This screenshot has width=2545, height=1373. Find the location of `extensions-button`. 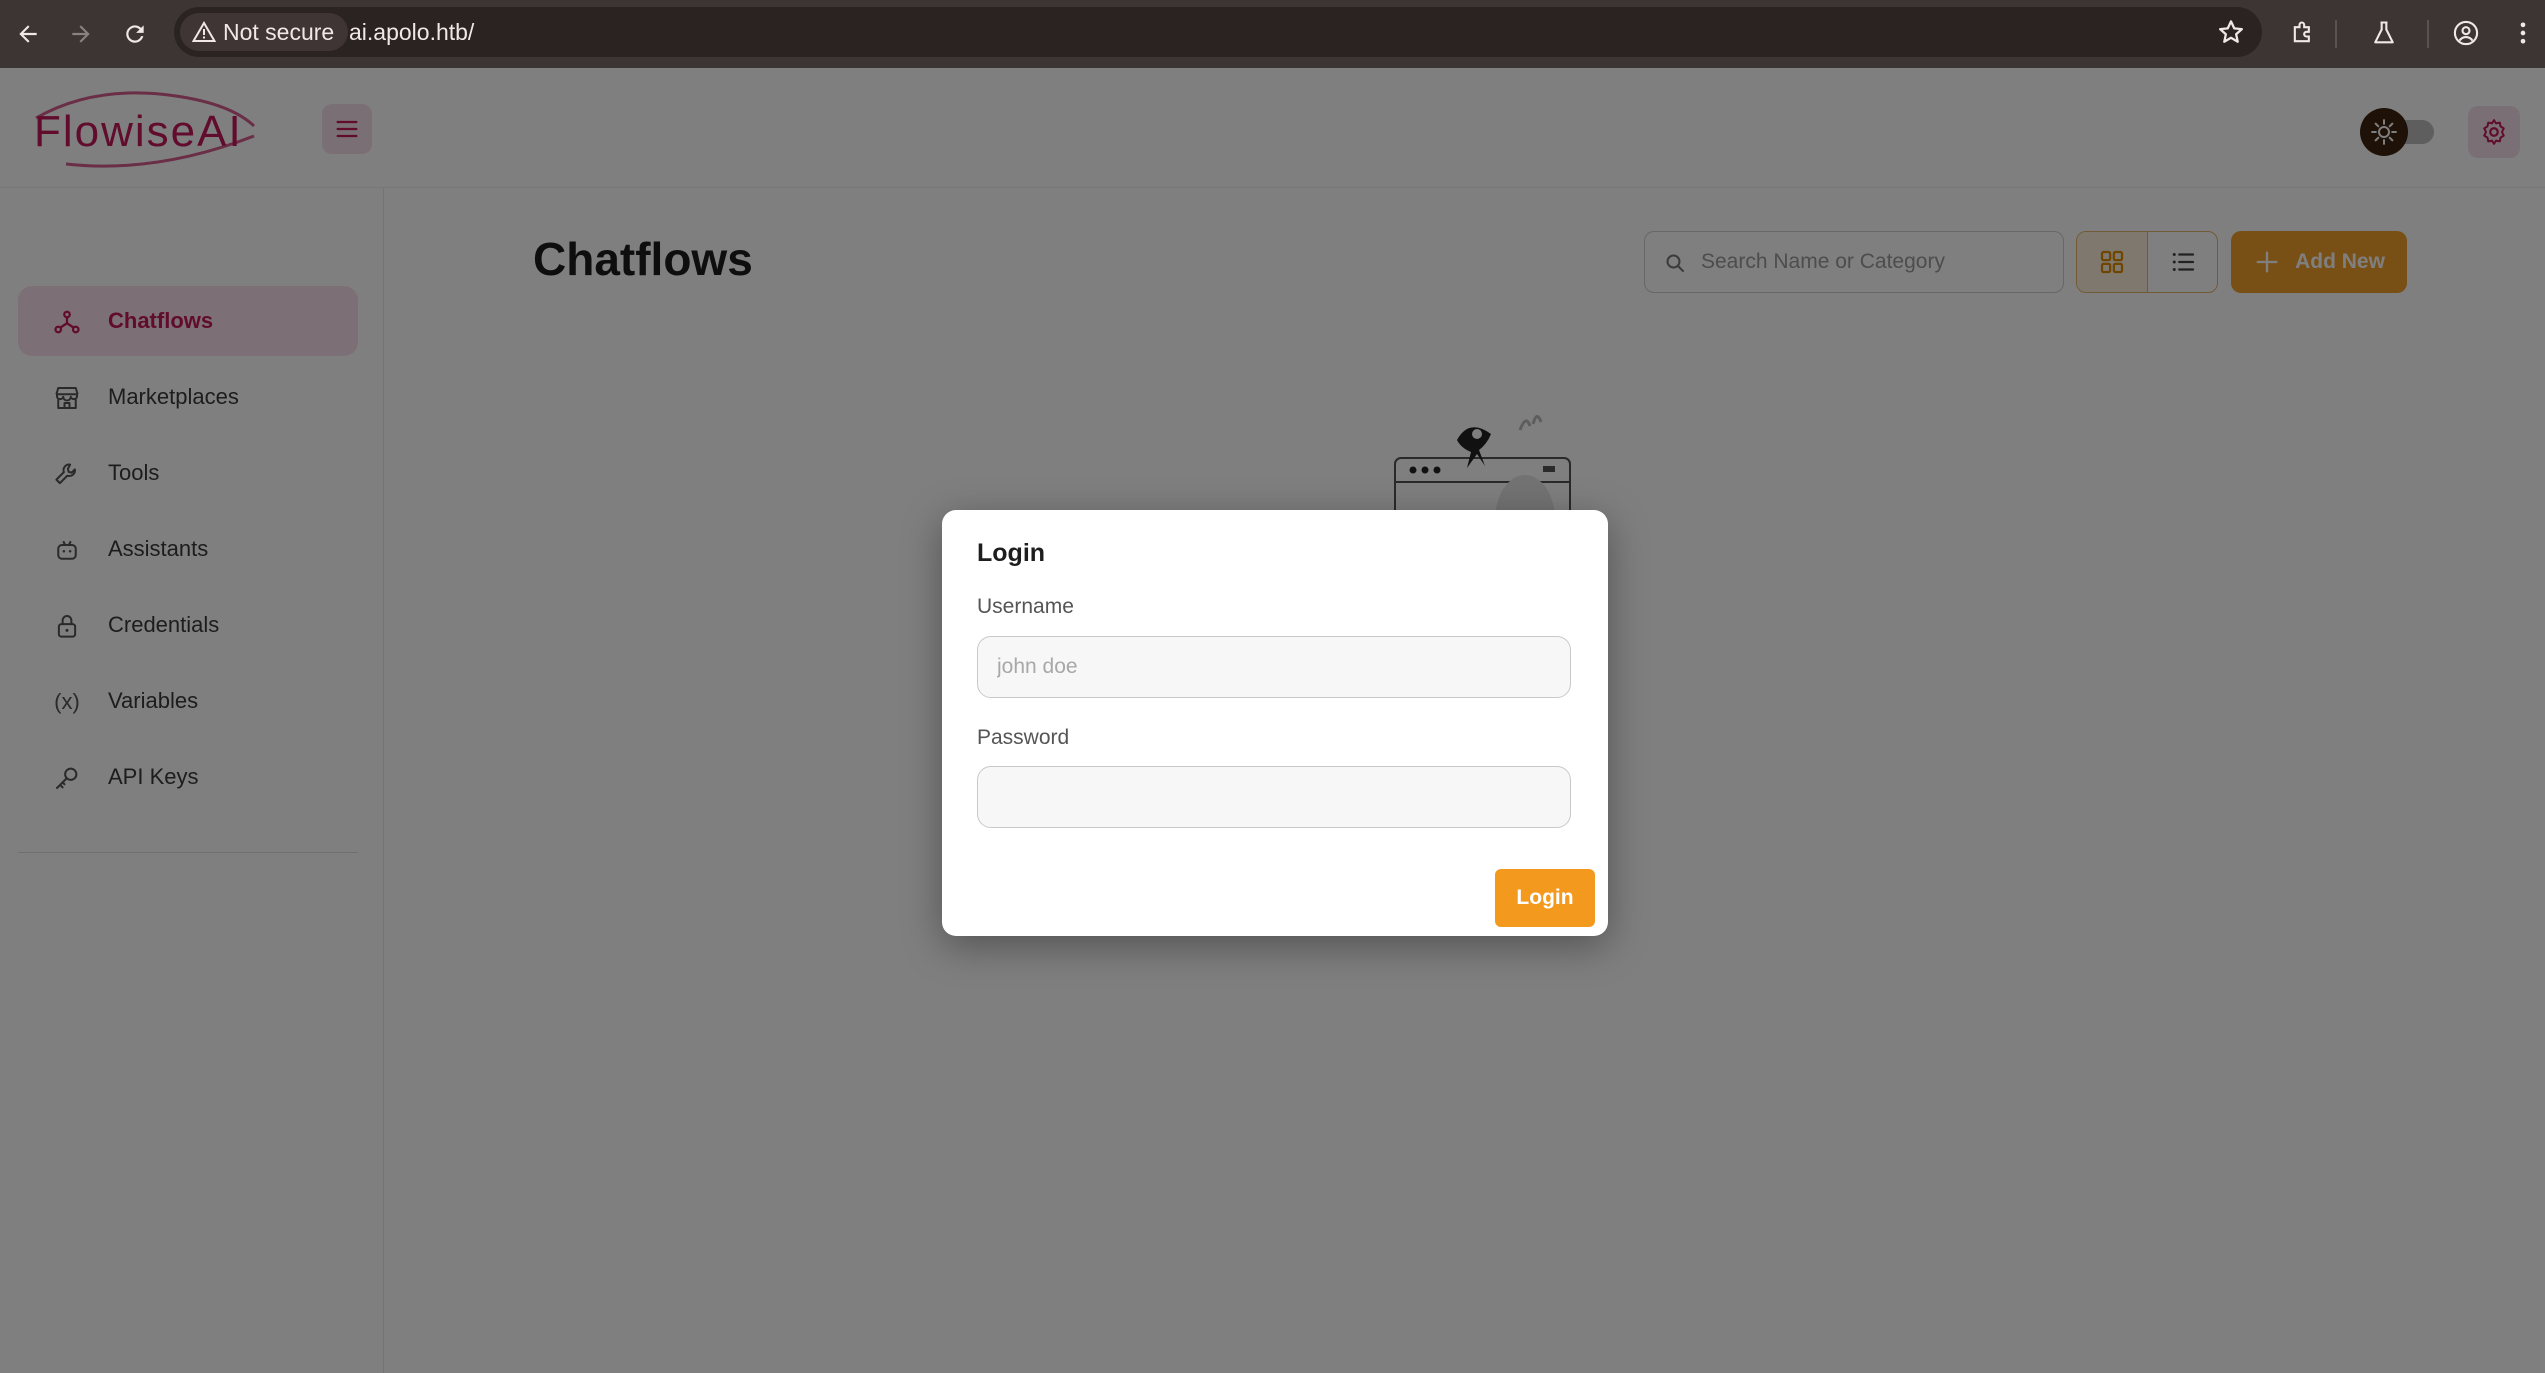

extensions-button is located at coordinates (2303, 33).